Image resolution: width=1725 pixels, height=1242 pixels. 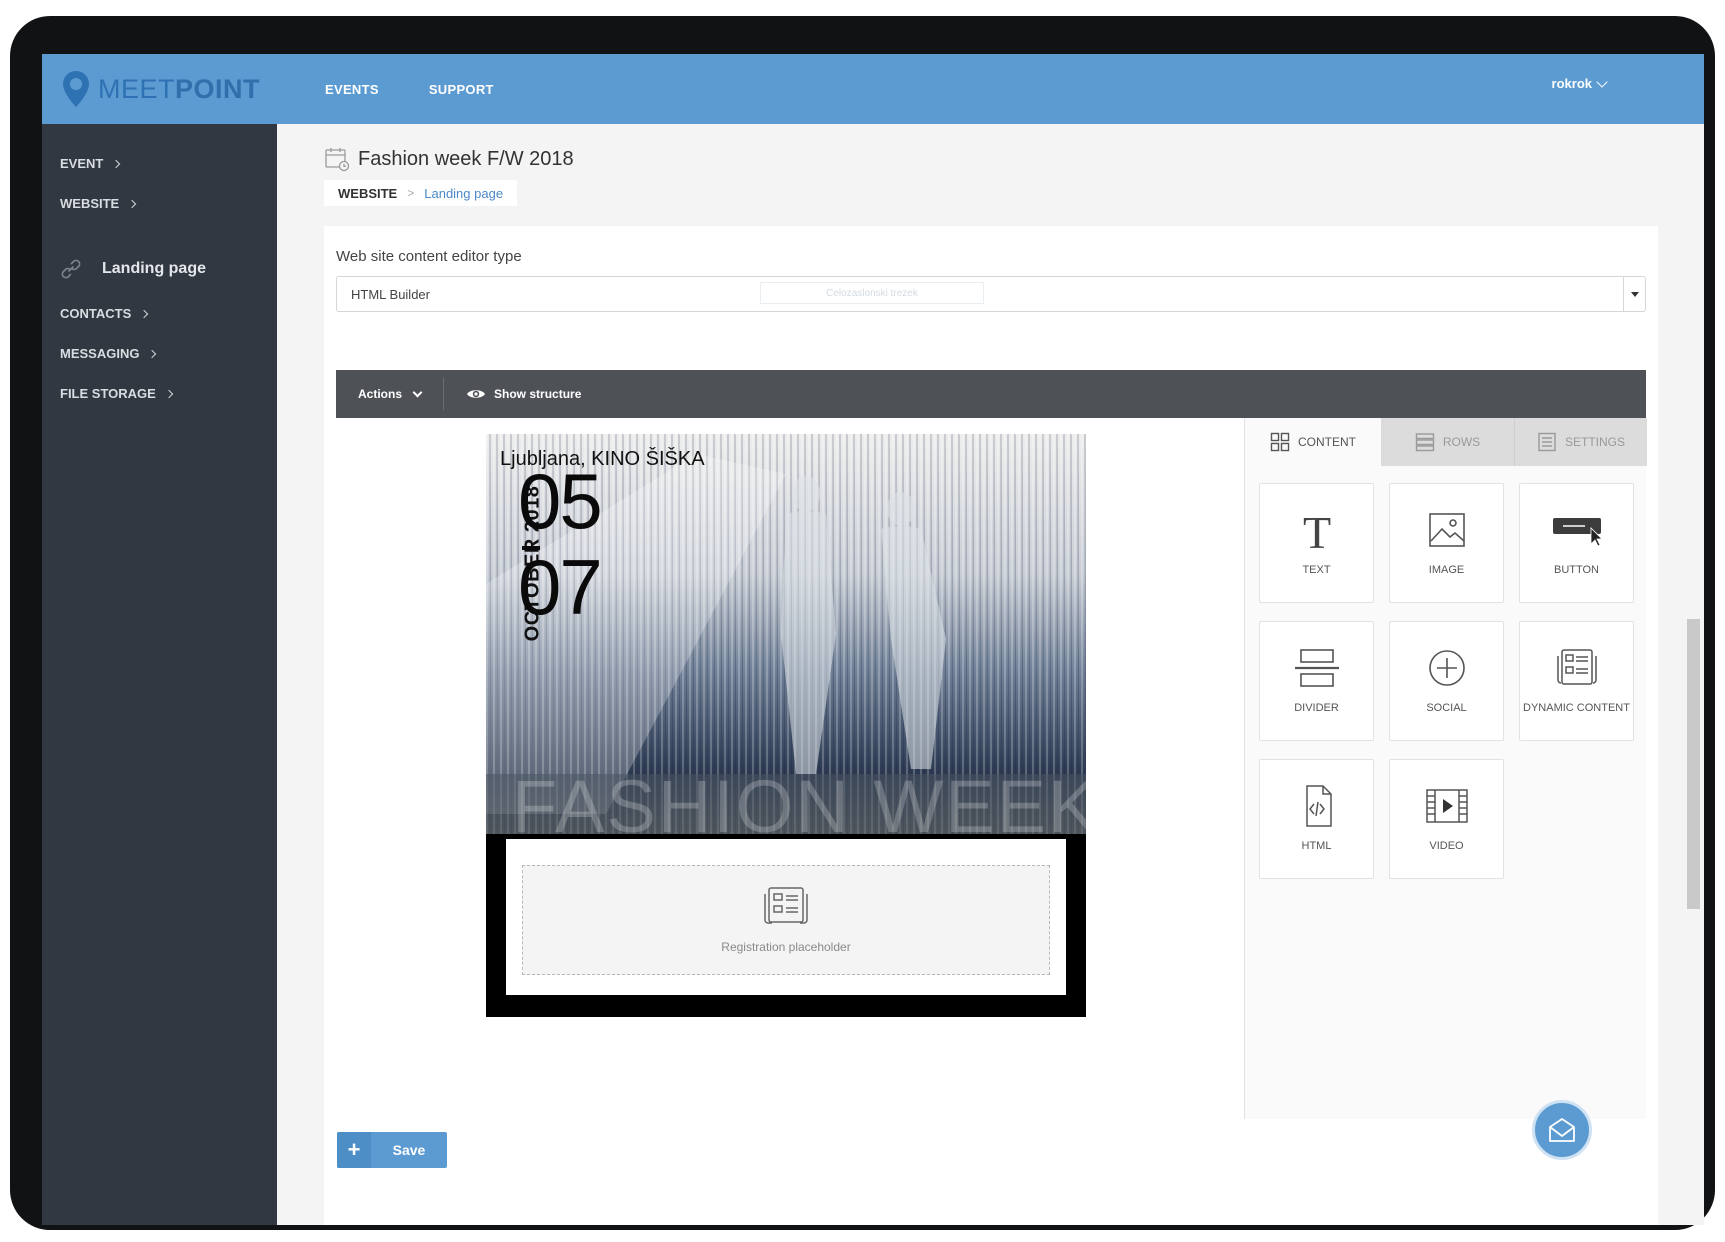 I want to click on html-file-icon, so click(x=1318, y=806).